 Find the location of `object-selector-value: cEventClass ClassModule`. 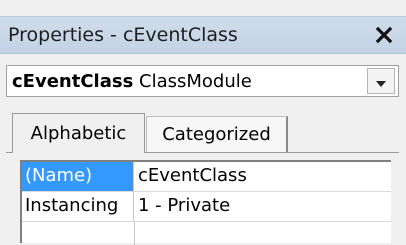

object-selector-value: cEventClass ClassModule is located at coordinates (132, 81).